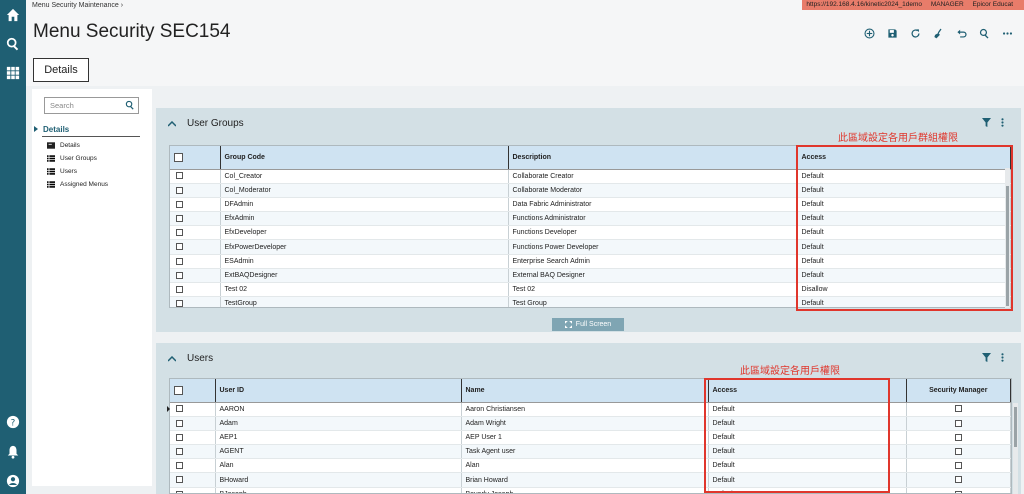  Describe the element at coordinates (338, 409) in the screenshot. I see `user-id-cell: AARON` at that location.